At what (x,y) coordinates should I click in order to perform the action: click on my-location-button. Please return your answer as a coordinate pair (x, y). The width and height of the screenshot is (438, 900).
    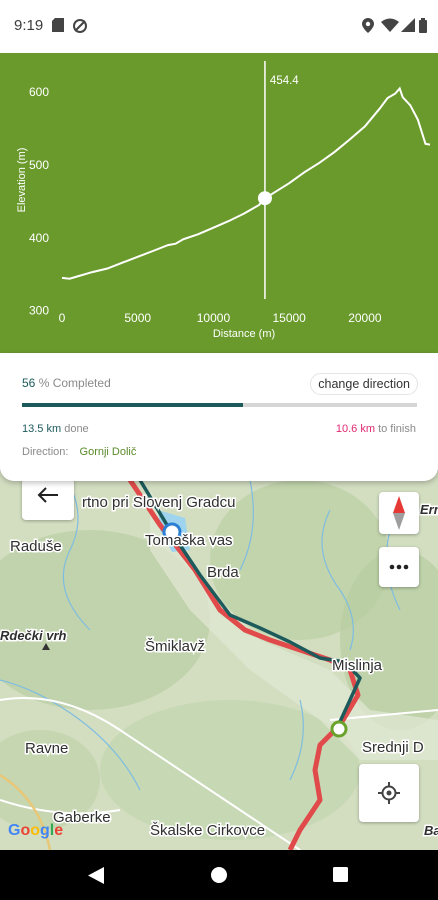
    Looking at the image, I should click on (389, 793).